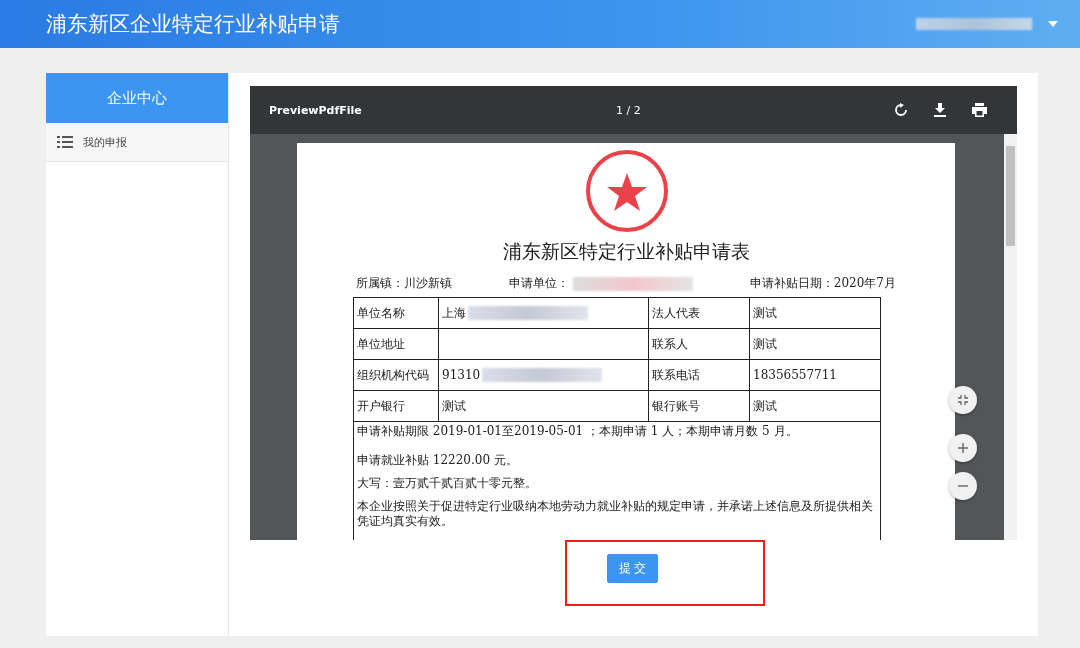 This screenshot has height=648, width=1080. I want to click on table-cell: 组织机构代码, so click(393, 374).